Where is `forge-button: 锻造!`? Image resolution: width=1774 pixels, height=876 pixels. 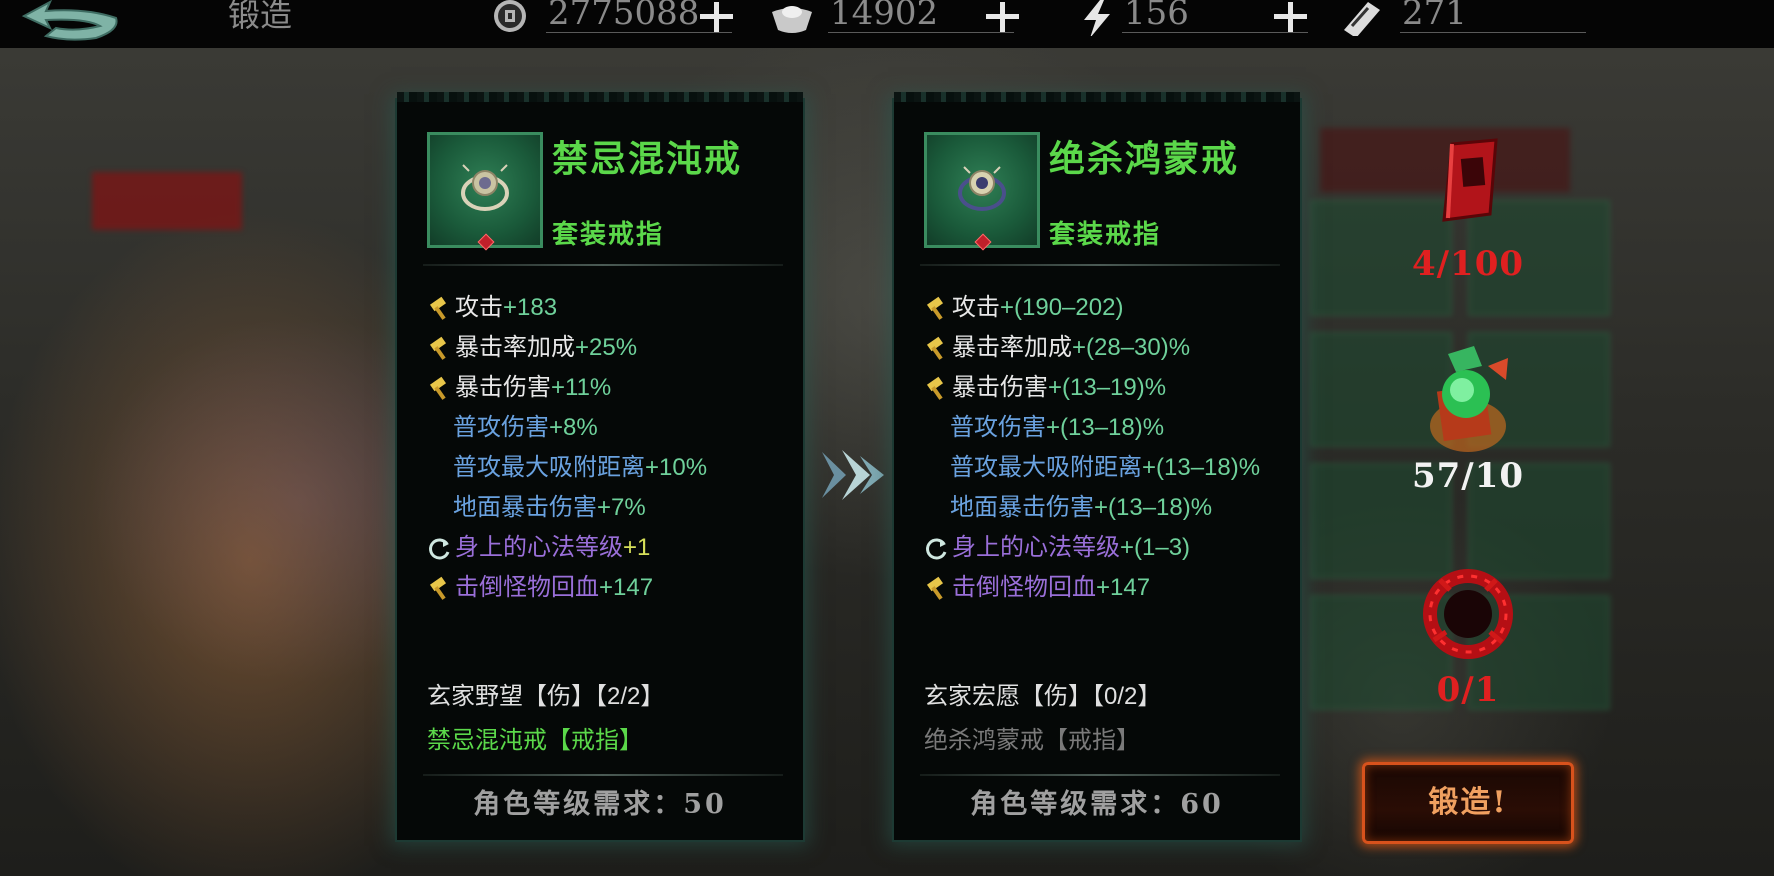 forge-button: 锻造! is located at coordinates (1468, 803).